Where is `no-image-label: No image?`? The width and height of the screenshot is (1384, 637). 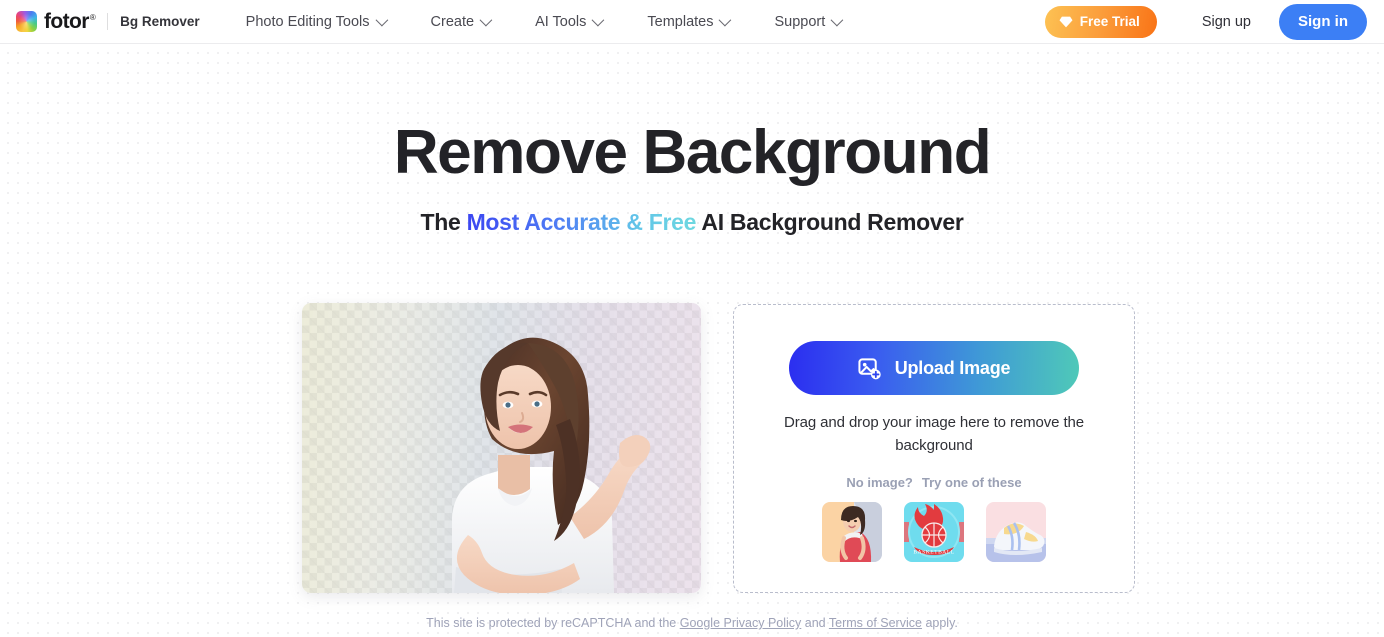
no-image-label: No image? is located at coordinates (879, 482).